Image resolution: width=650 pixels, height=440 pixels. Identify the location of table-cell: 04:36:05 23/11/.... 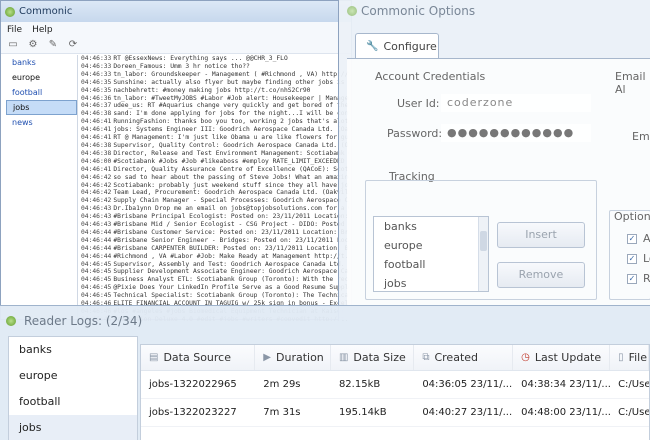
(467, 384).